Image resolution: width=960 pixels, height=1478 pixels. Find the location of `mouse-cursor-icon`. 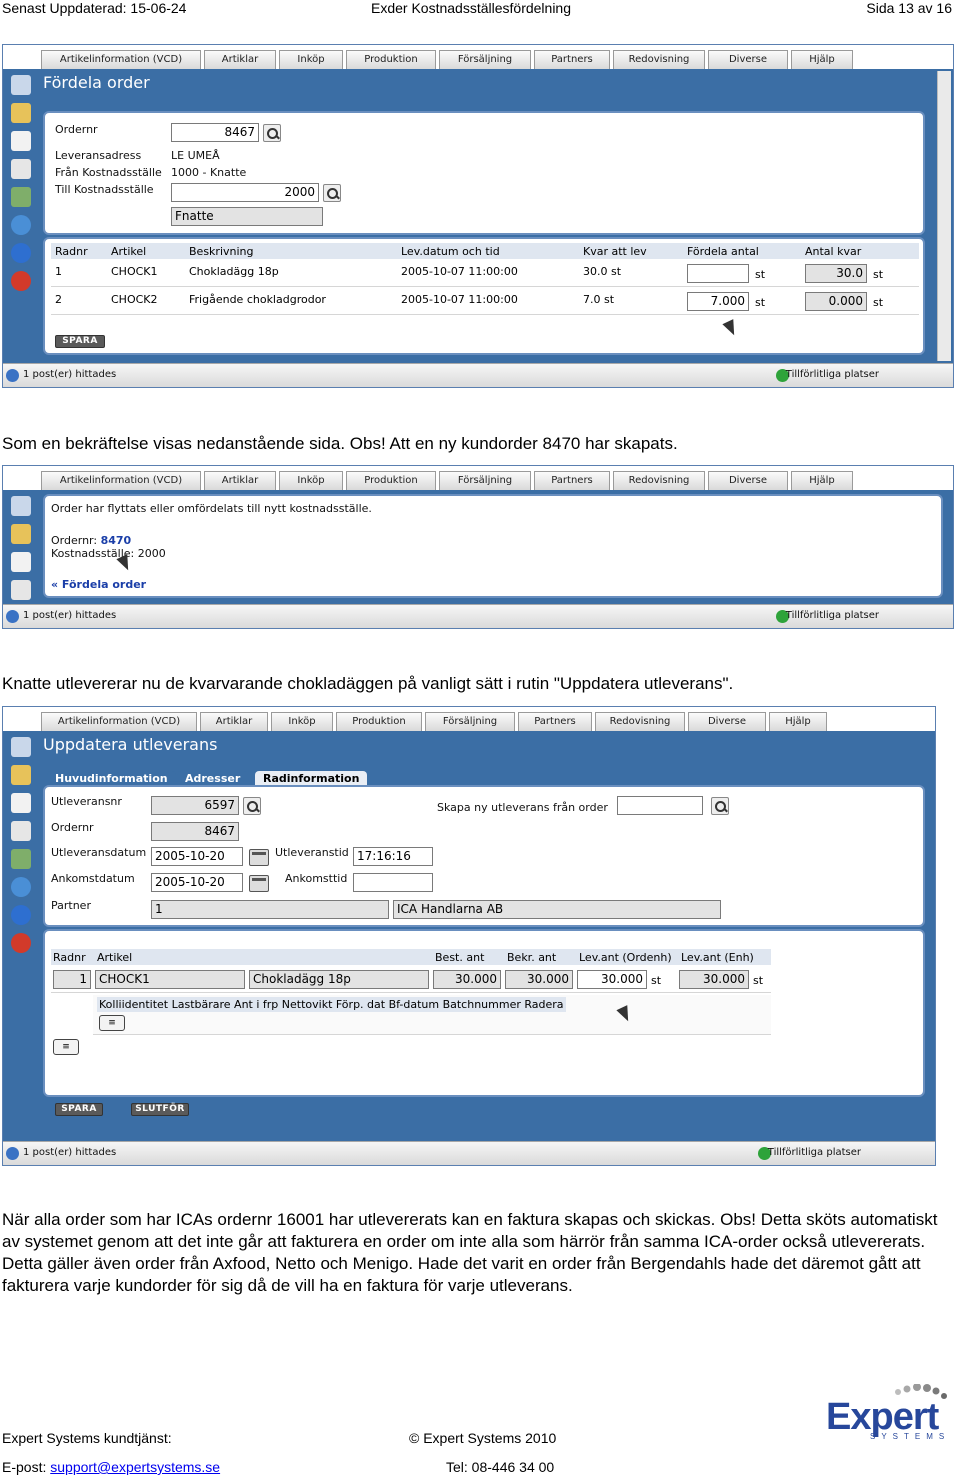

mouse-cursor-icon is located at coordinates (731, 328).